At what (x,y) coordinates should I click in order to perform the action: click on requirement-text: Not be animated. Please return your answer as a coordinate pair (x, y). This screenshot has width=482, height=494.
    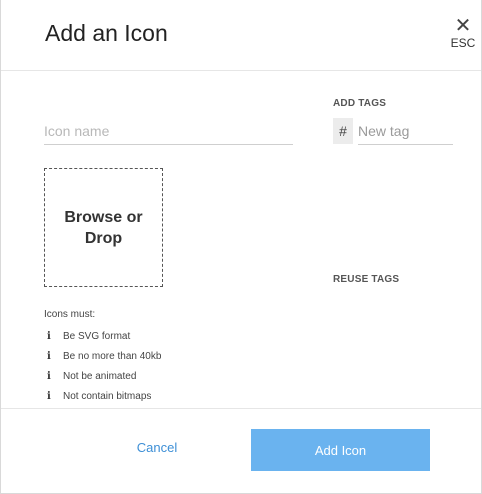
    Looking at the image, I should click on (100, 376).